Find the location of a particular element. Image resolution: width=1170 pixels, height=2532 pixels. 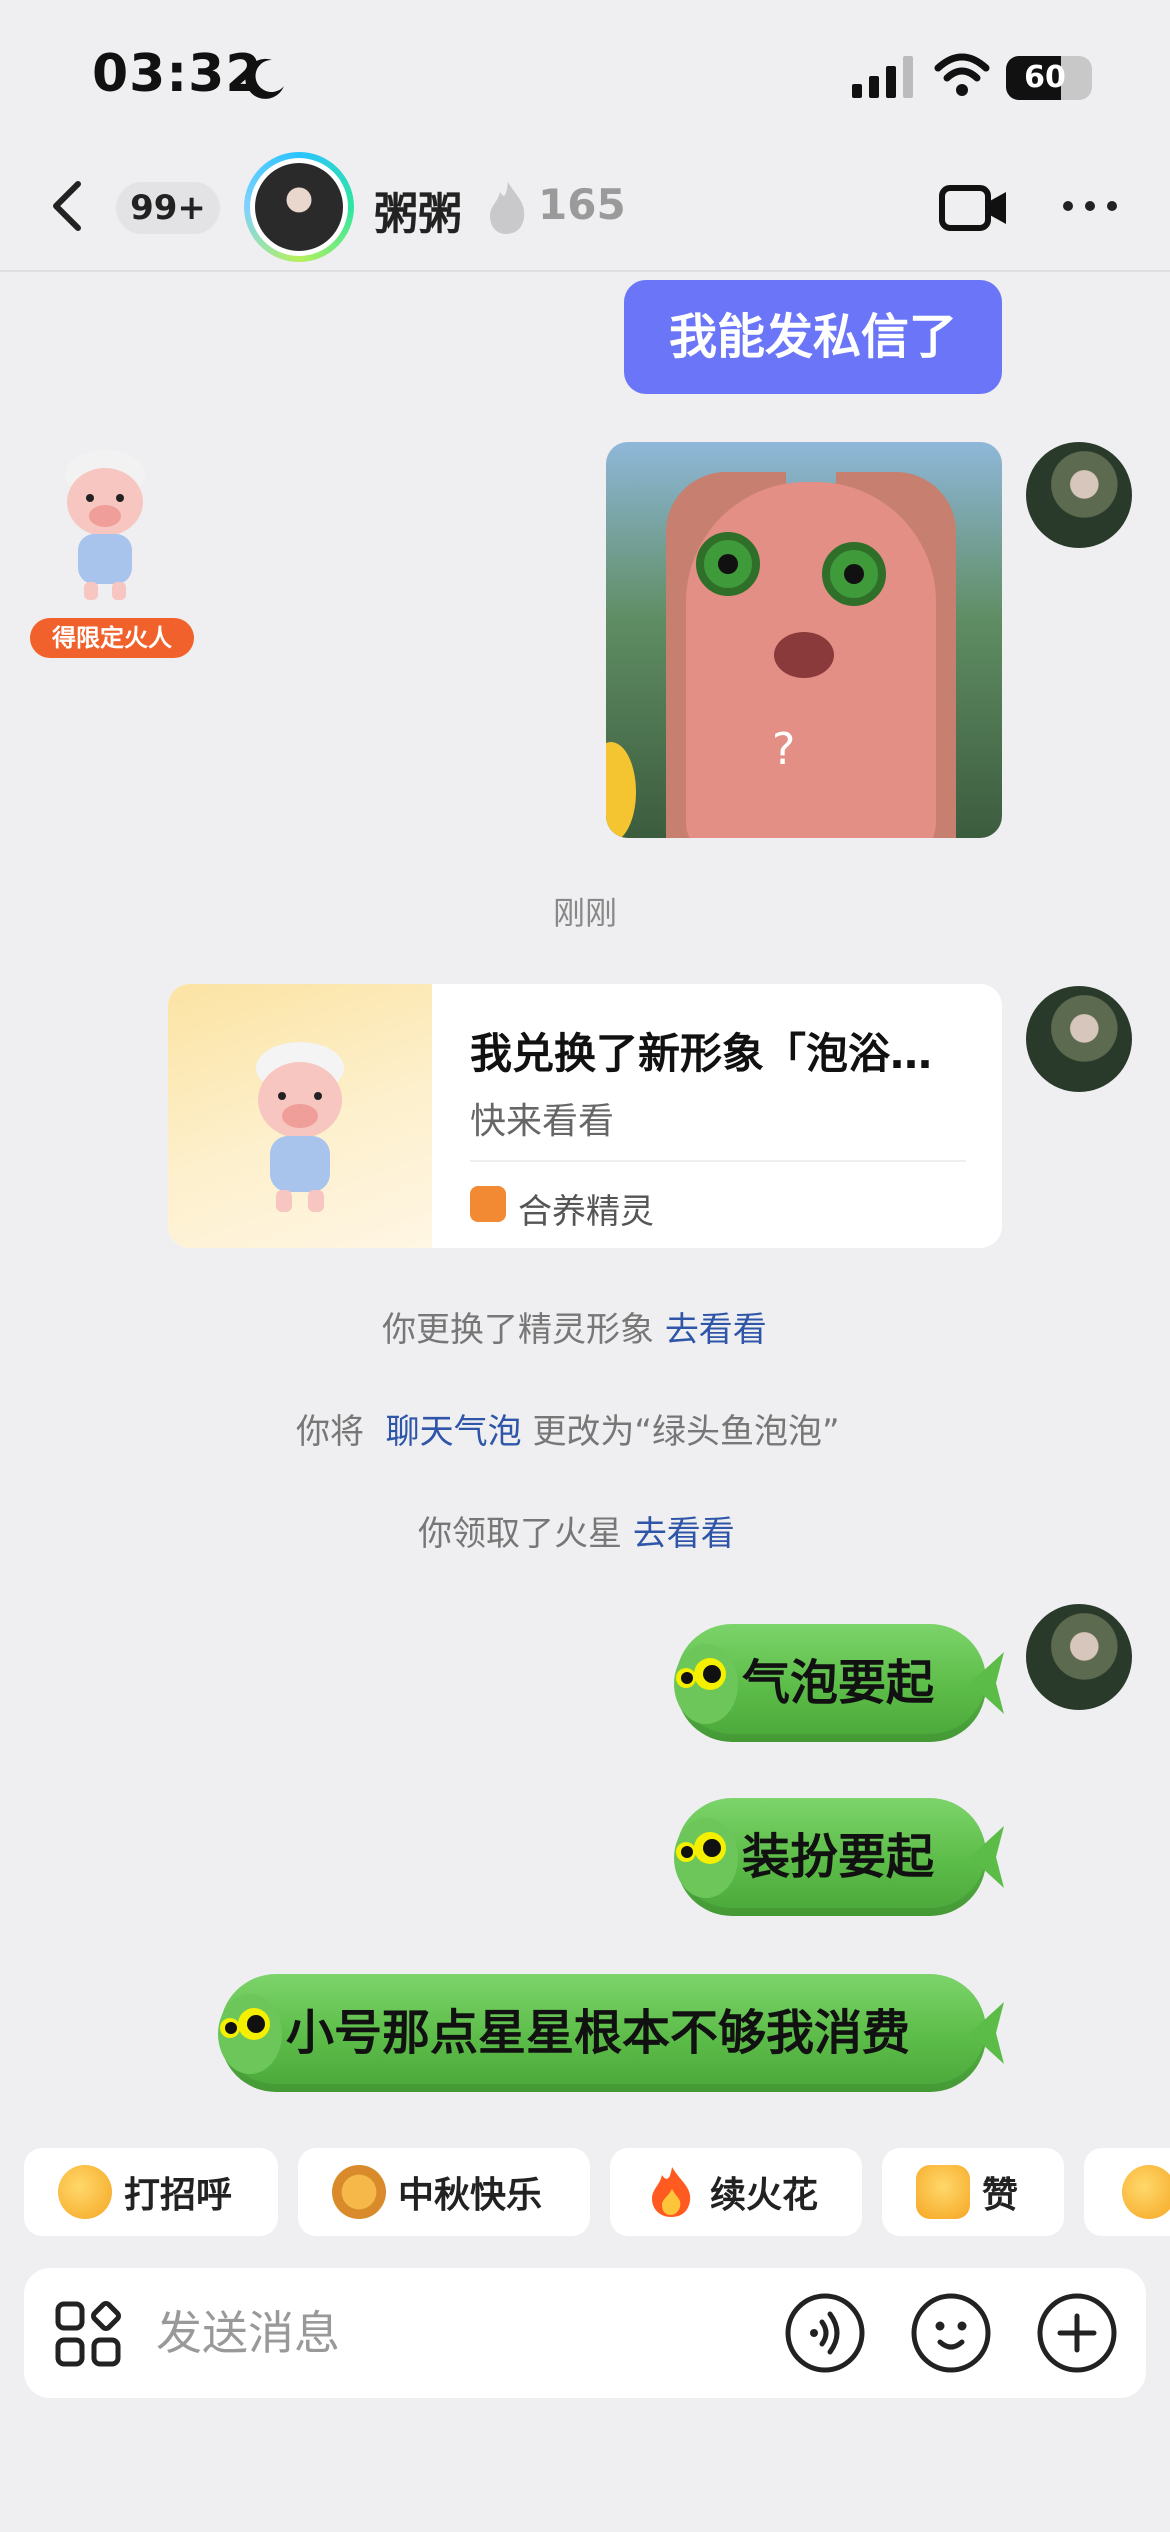

laugh-emoji-icon is located at coordinates (1146, 2192).